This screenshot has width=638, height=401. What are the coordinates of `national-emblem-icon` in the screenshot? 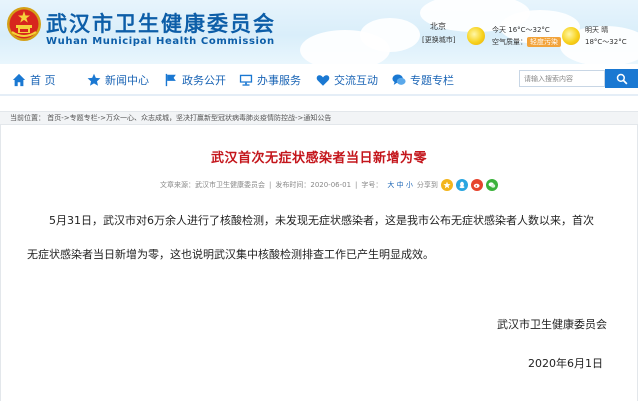 It's located at (24, 24).